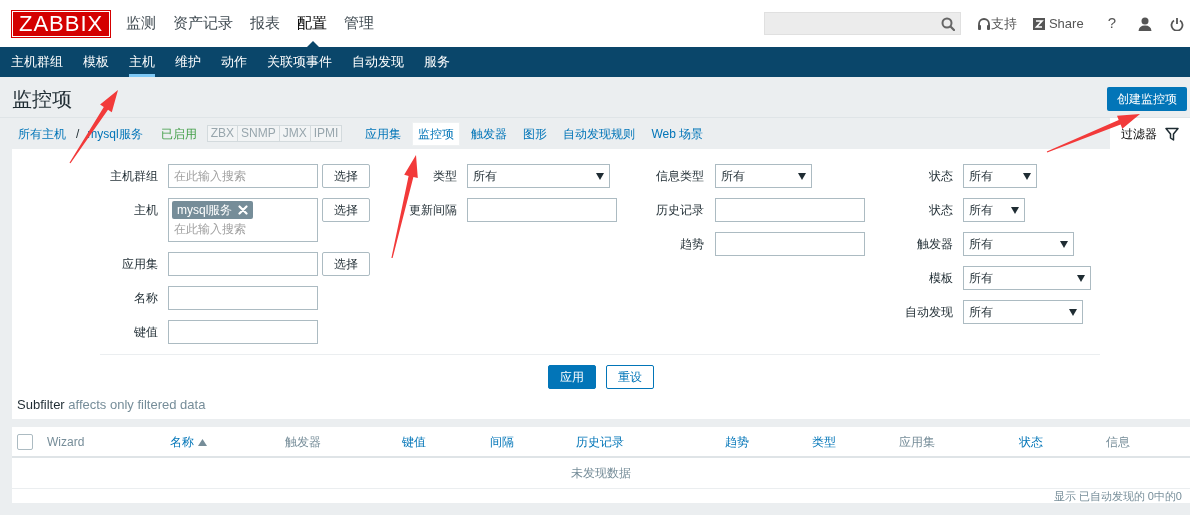 This screenshot has width=1190, height=515. Describe the element at coordinates (630, 377) in the screenshot. I see `reset-button: 重设` at that location.